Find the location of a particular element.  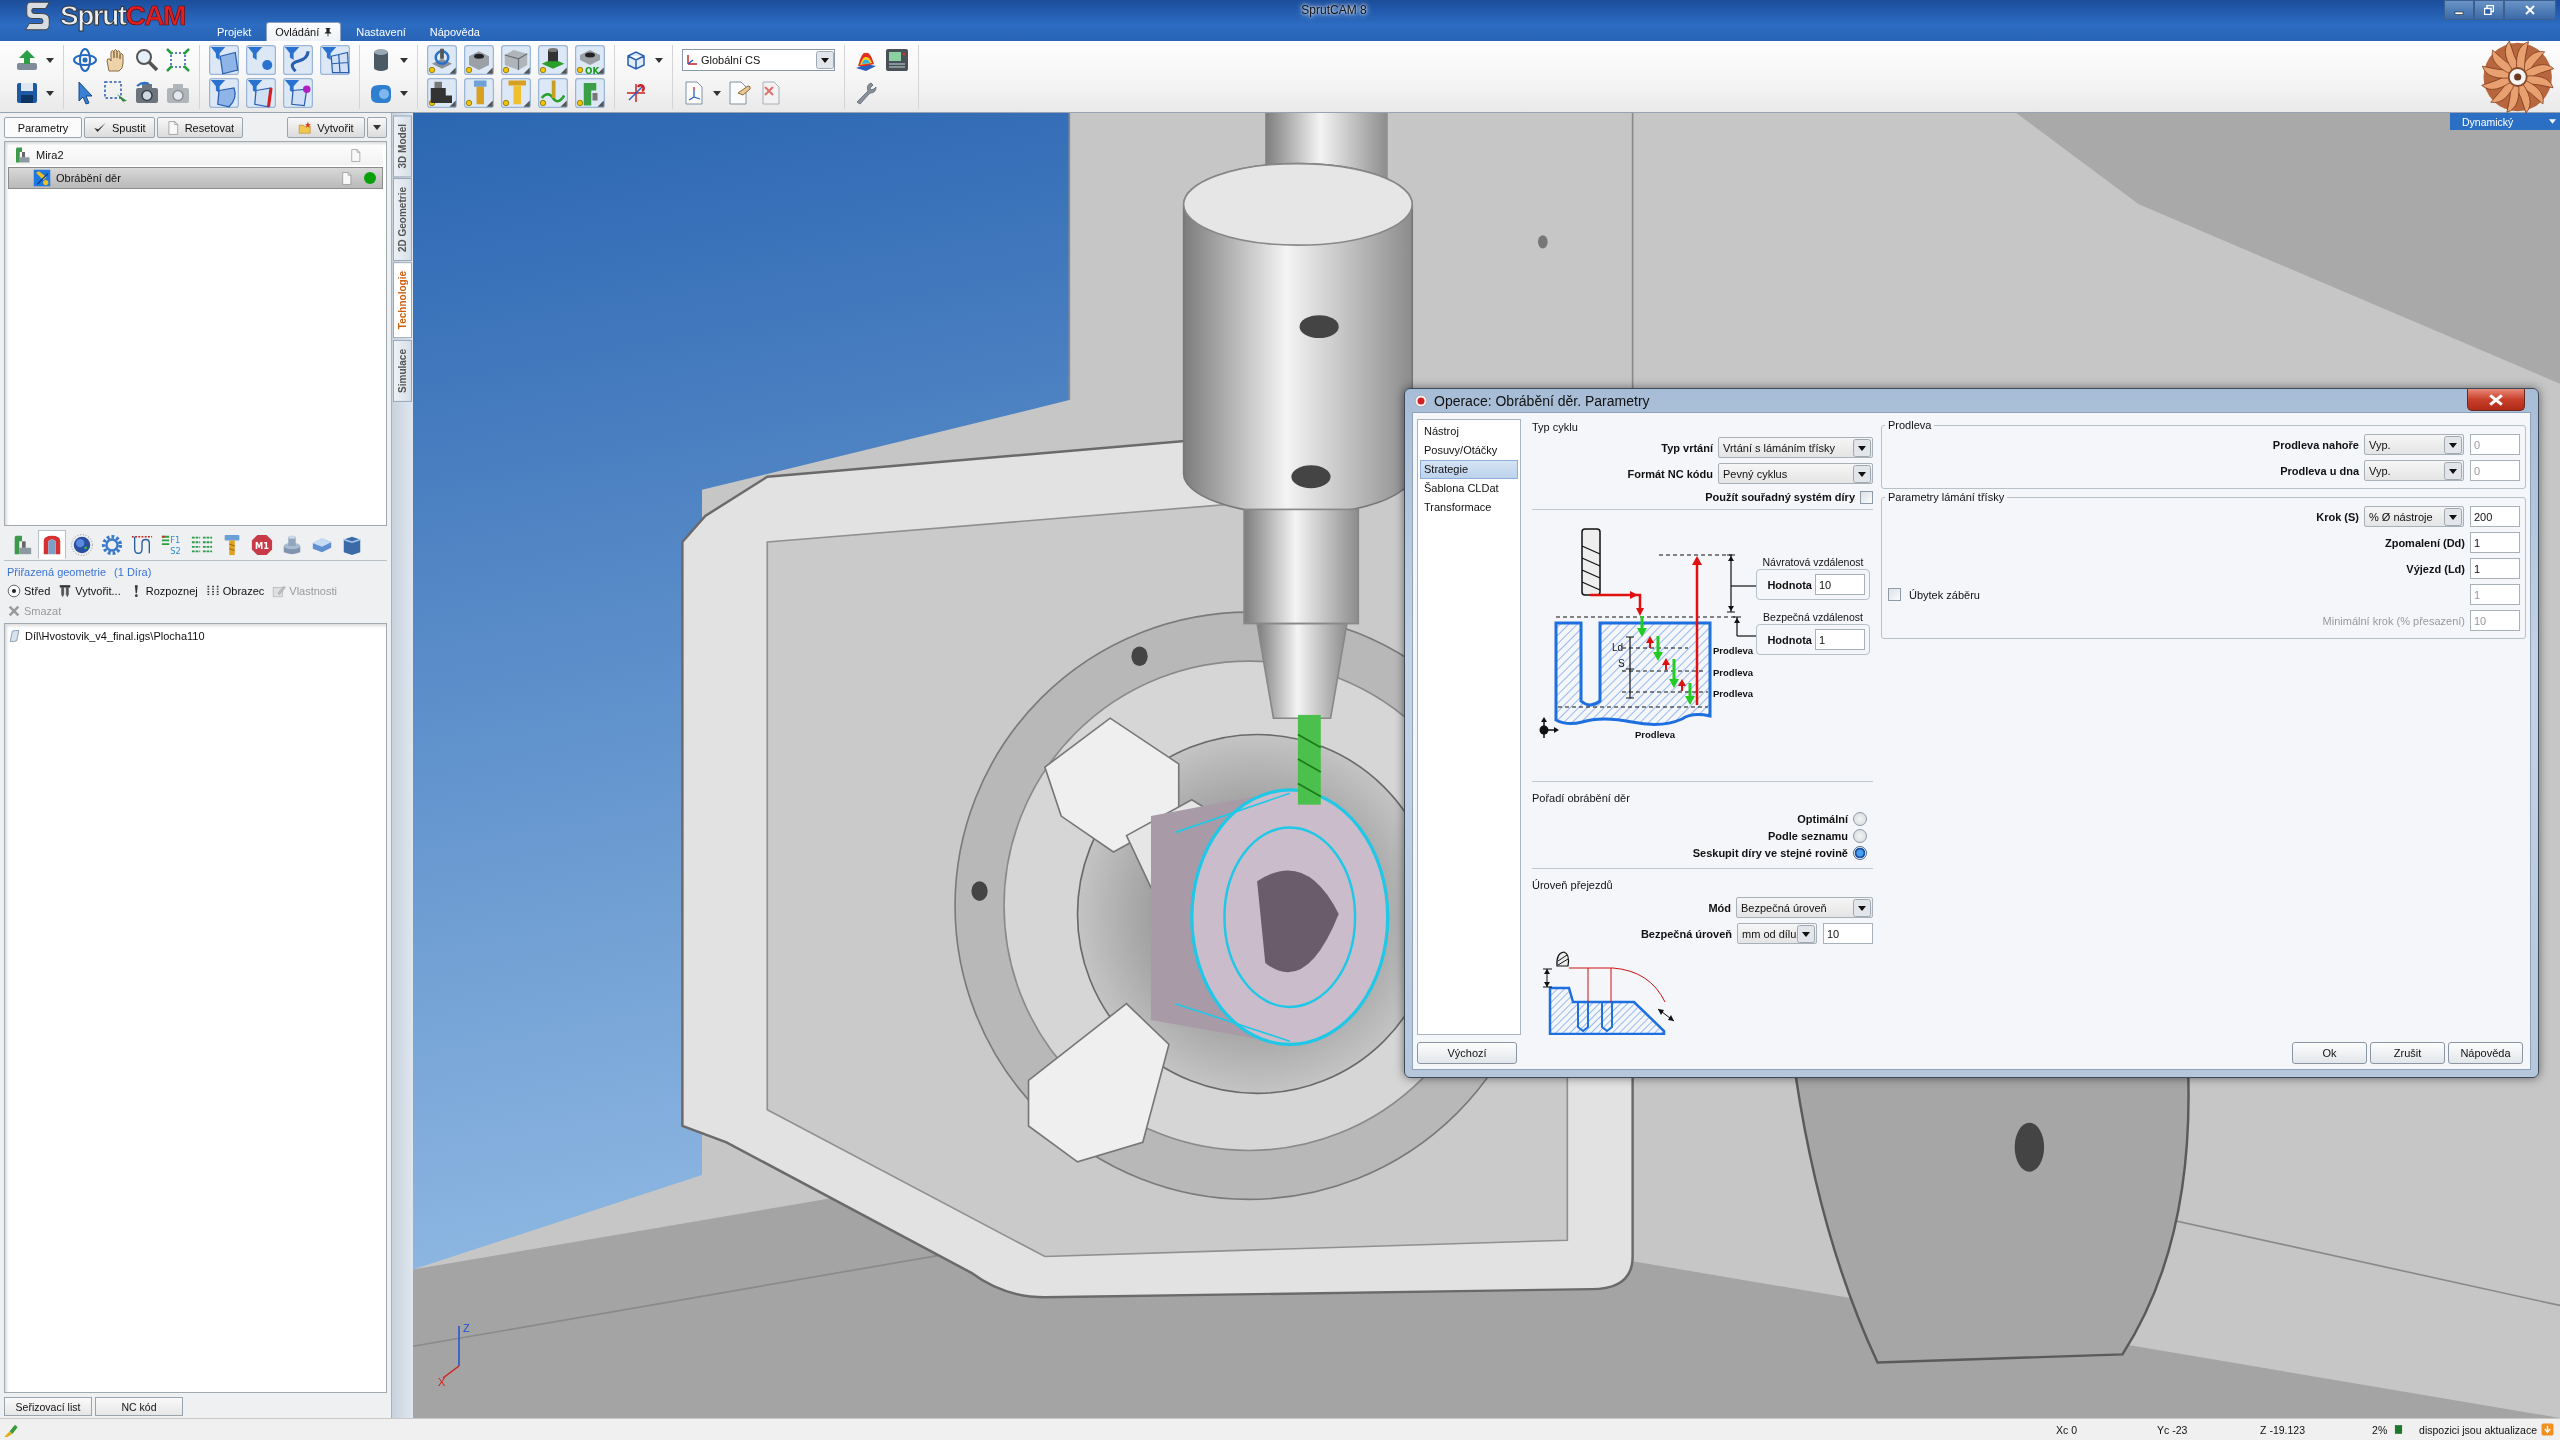

dropdown-button is located at coordinates (377, 127).